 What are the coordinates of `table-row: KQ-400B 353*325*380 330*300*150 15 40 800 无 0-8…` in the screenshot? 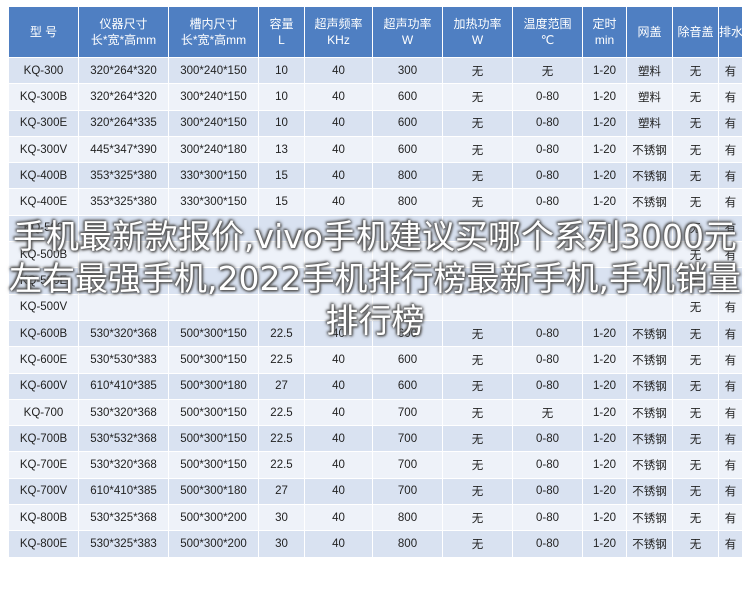 It's located at (375, 176).